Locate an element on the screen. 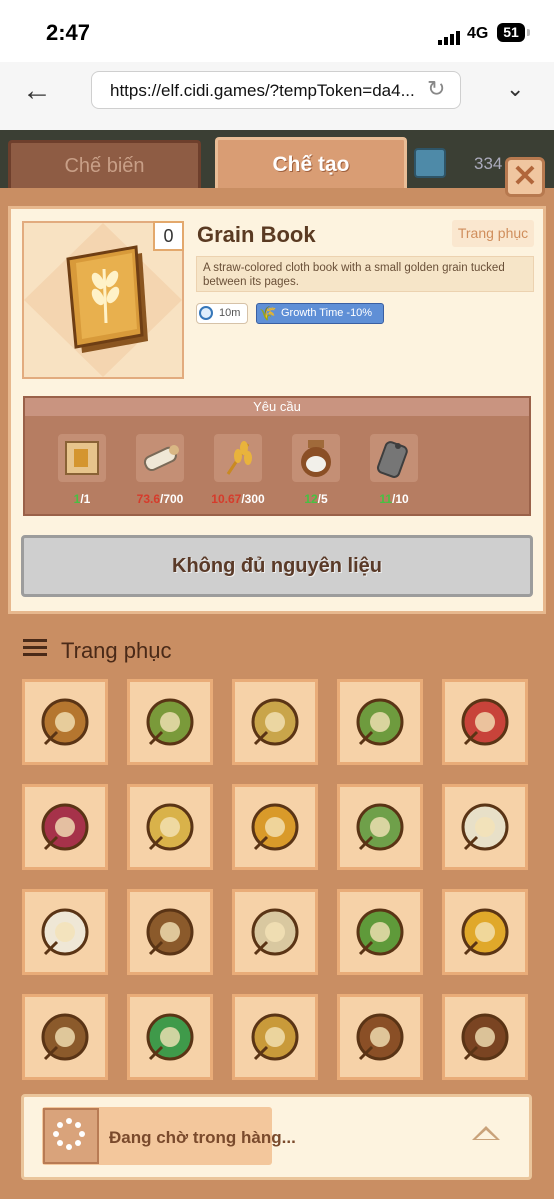 The image size is (554, 1199). req-need: /10 is located at coordinates (400, 499).